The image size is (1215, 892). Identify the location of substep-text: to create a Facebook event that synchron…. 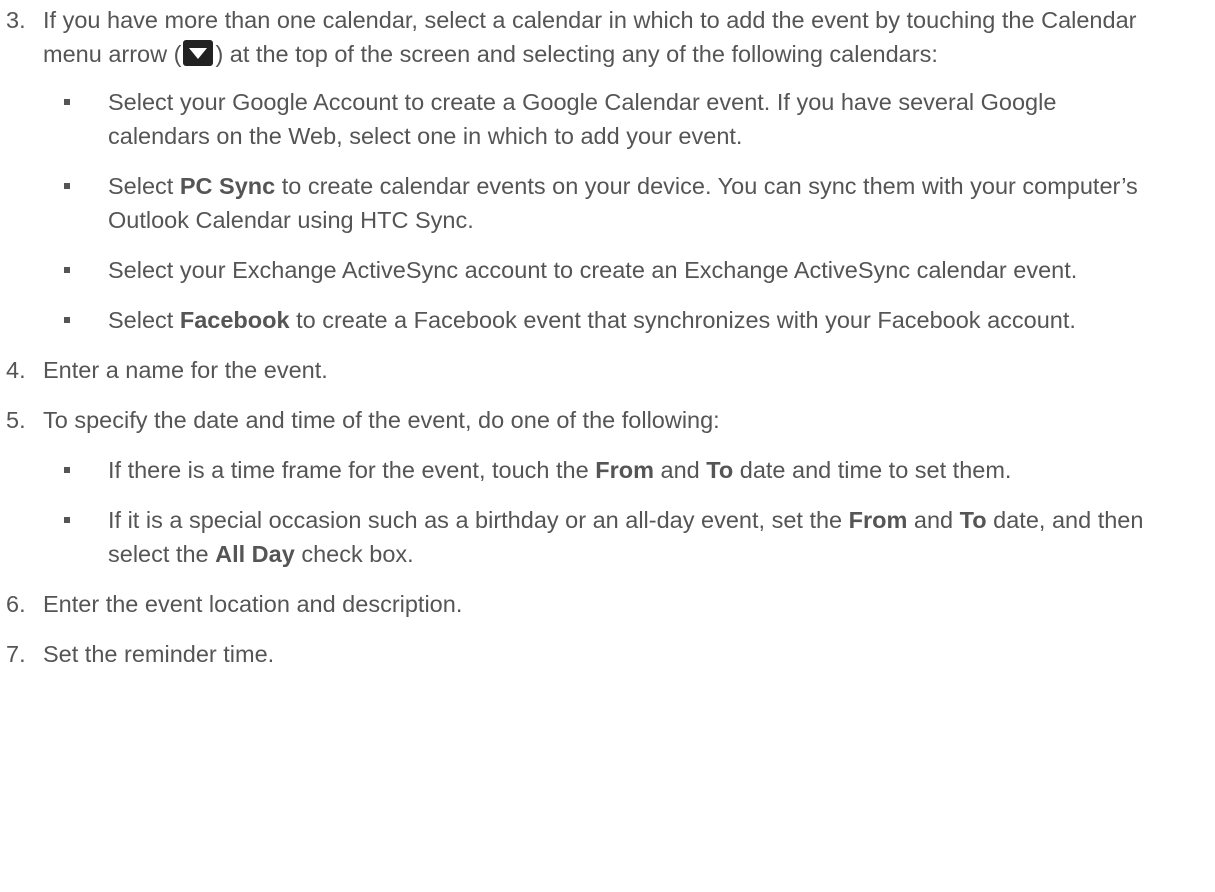
(682, 320).